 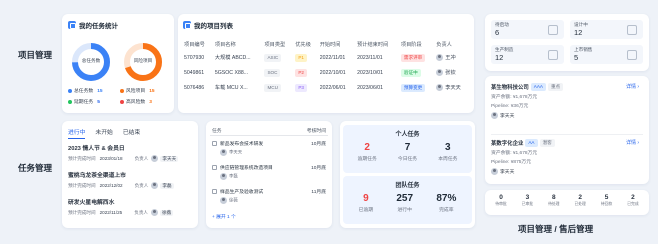 What do you see at coordinates (94, 101) in the screenshot?
I see `legend-item: 延期任务 5` at bounding box center [94, 101].